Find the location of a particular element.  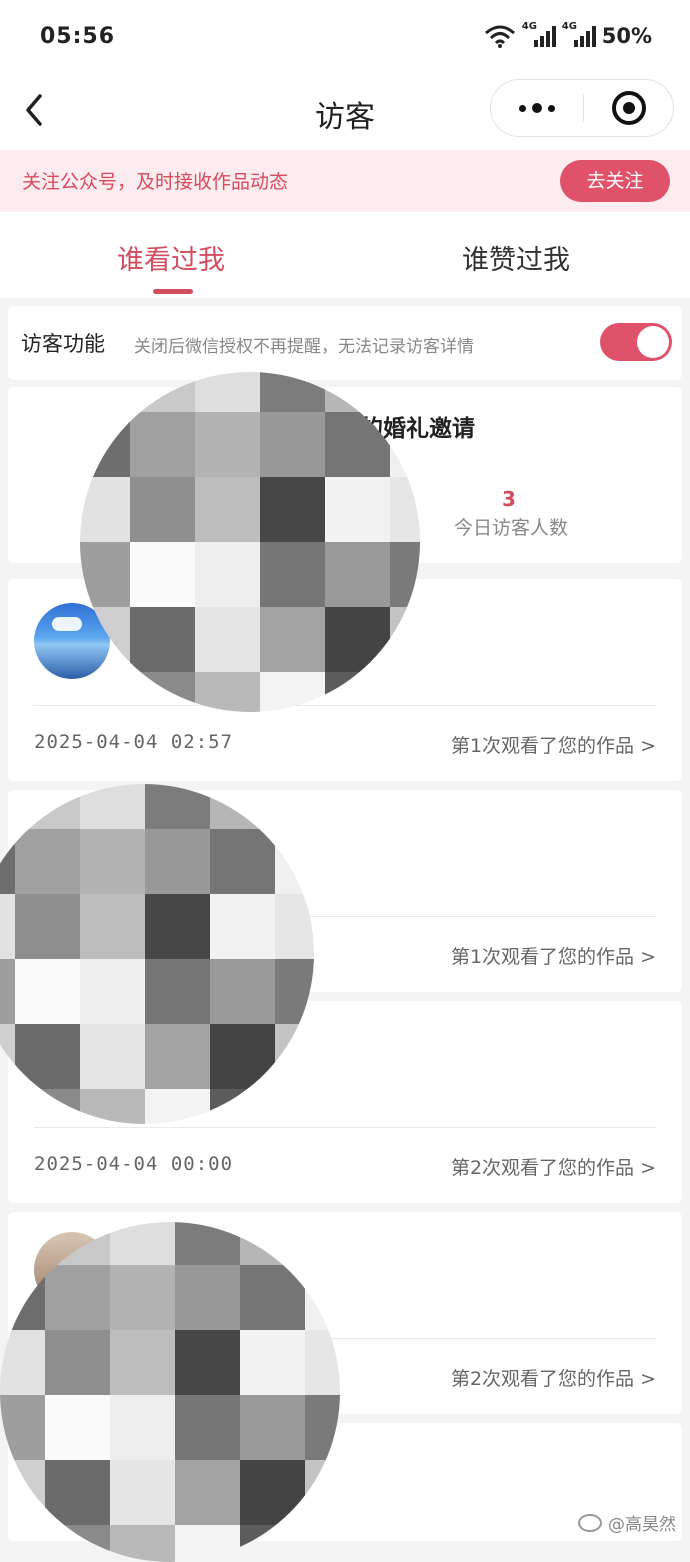

chevron-left-icon is located at coordinates (34, 110).